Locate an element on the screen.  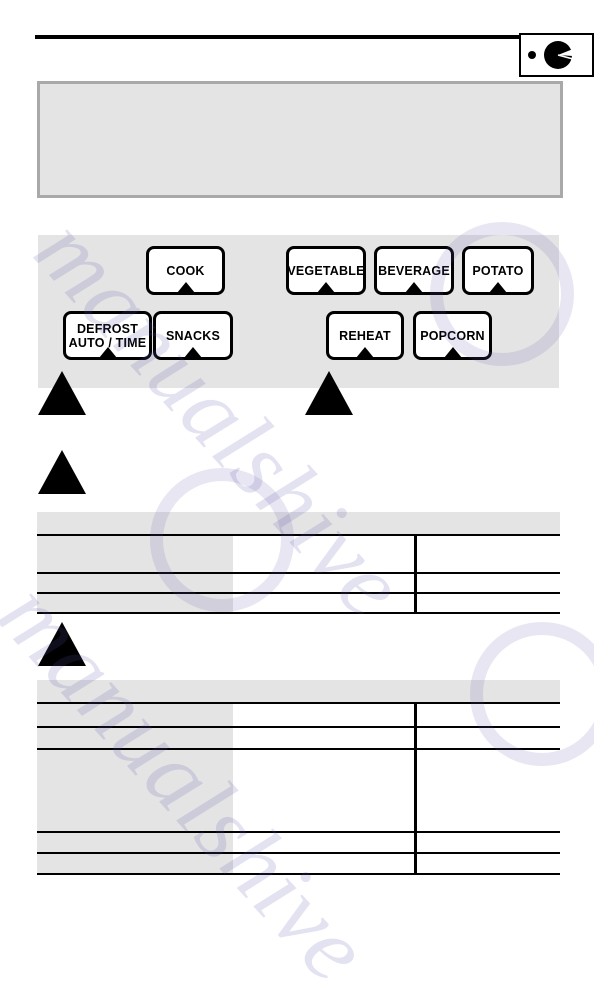
panel-button-label: COOK is located at coordinates (185, 270).